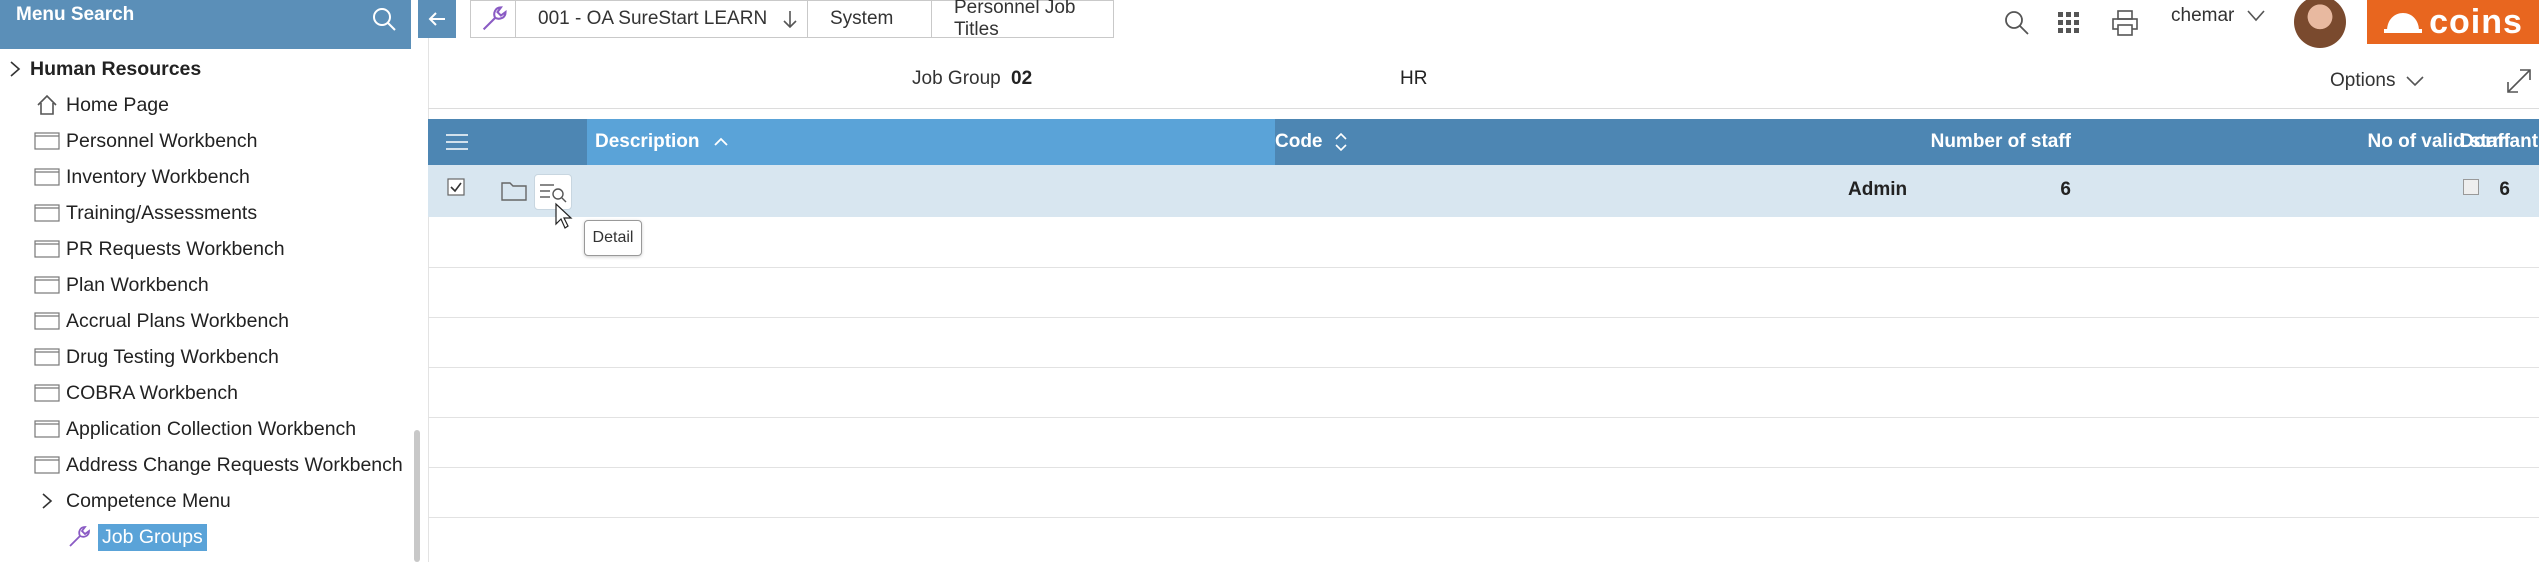 The width and height of the screenshot is (2539, 562). I want to click on breadcrumb-company: 001 - OA SureStart LEARN, so click(662, 19).